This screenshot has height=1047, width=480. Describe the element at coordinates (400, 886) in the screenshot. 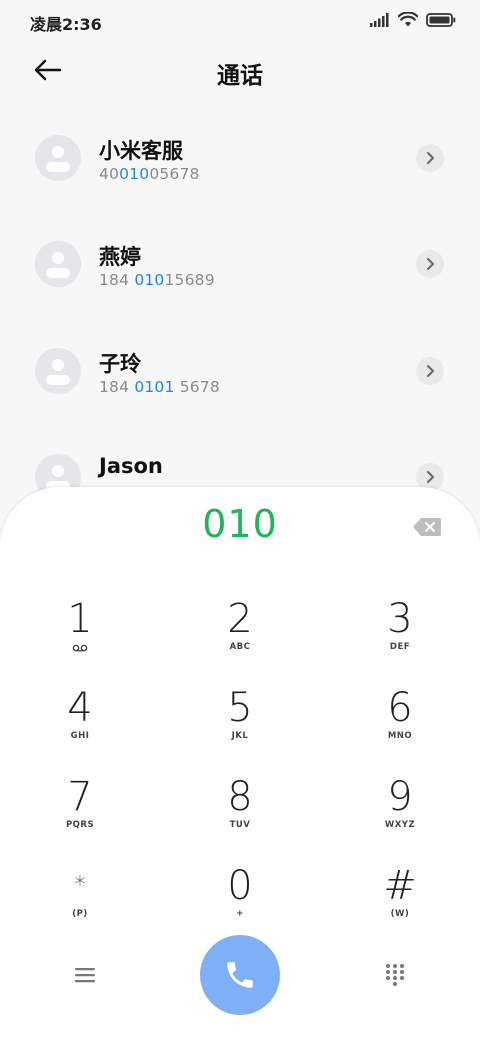

I see `key-digit: #` at that location.